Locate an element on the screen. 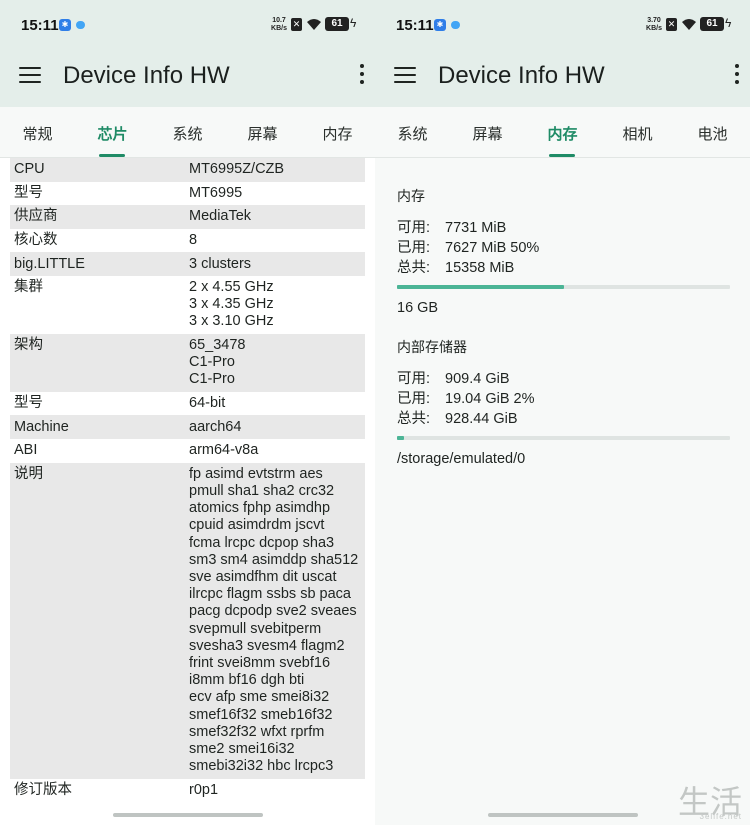 Image resolution: width=750 pixels, height=825 pixels. row-key: 供应商 is located at coordinates (36, 216).